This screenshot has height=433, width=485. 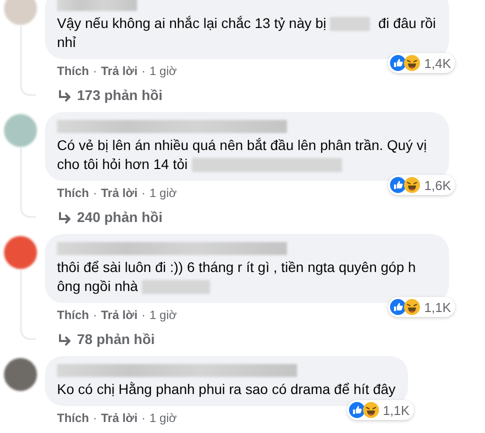 I want to click on view-replies-link: 78 phản hồi, so click(x=247, y=336).